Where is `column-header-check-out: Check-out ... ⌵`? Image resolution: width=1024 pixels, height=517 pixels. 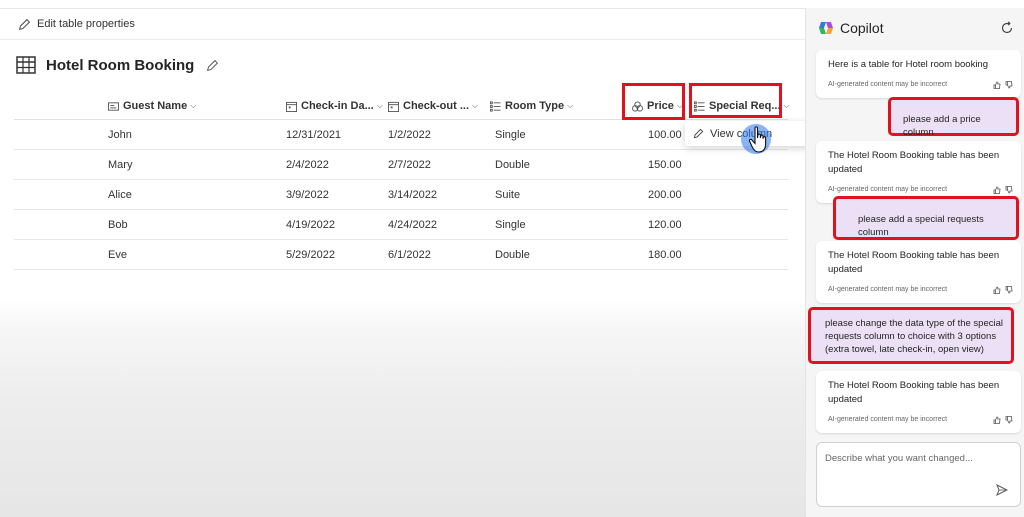 column-header-check-out: Check-out ... ⌵ is located at coordinates (433, 106).